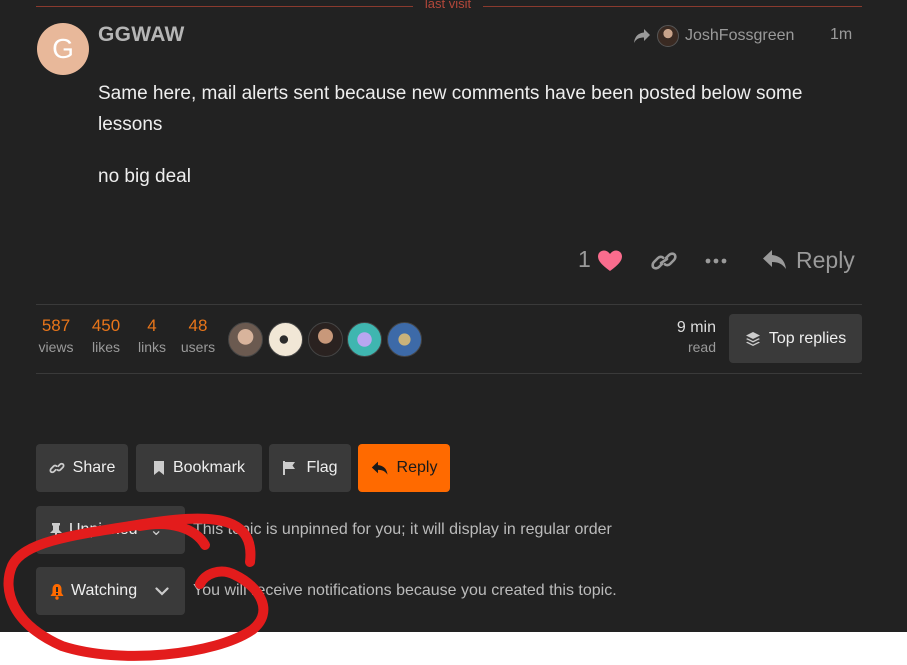 Image resolution: width=907 pixels, height=665 pixels. Describe the element at coordinates (807, 338) in the screenshot. I see `top-replies-label: Top replies` at that location.